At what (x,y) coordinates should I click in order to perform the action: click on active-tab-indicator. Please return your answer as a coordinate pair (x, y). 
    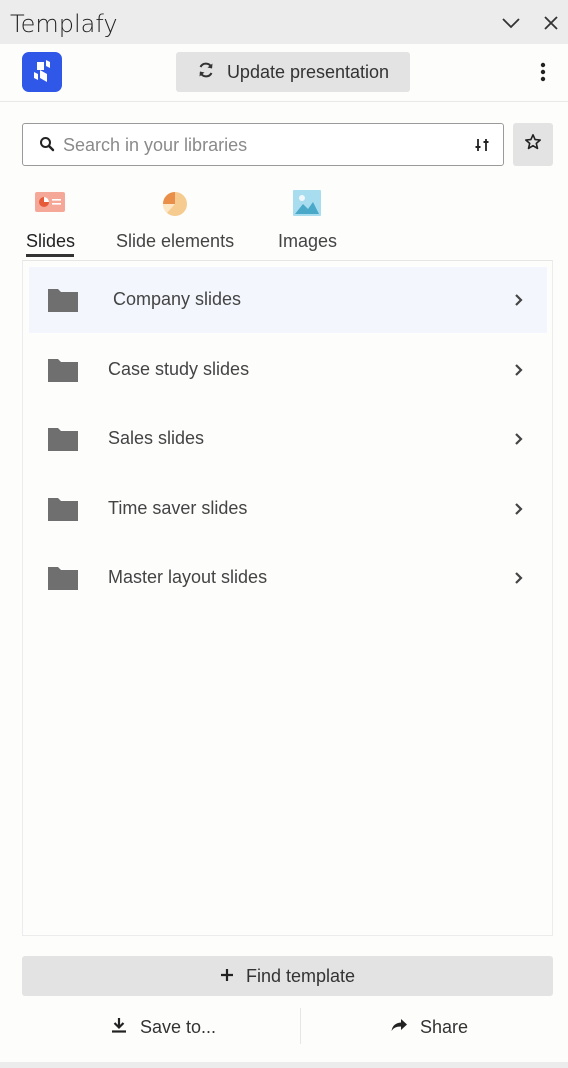
    Looking at the image, I should click on (50, 255).